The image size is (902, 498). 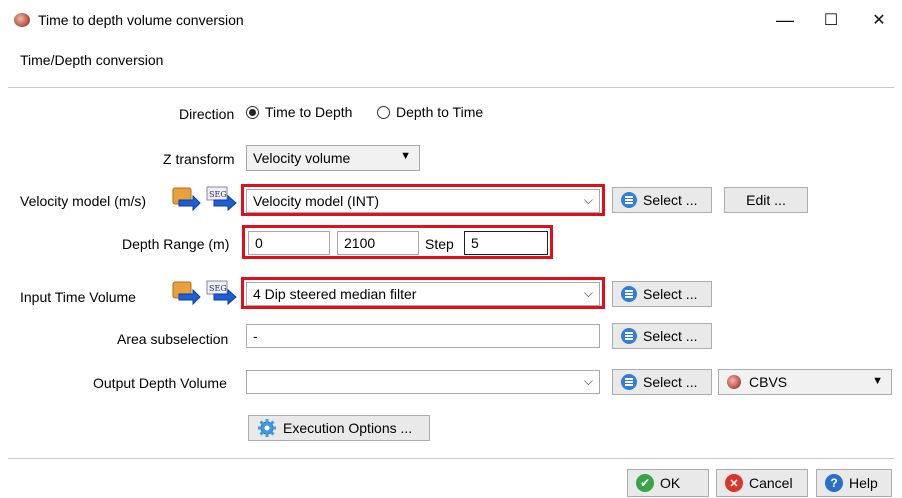 What do you see at coordinates (207, 114) in the screenshot?
I see `direction-label: Direction` at bounding box center [207, 114].